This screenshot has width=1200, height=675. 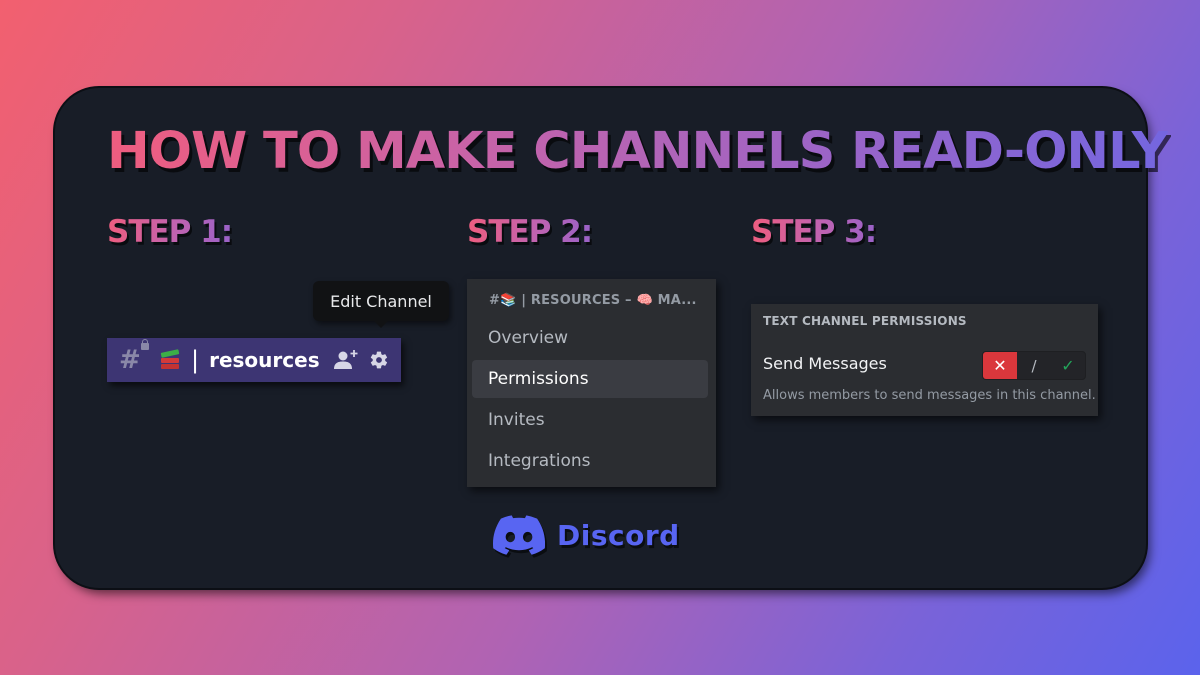 I want to click on menu-item-invites: Invites, so click(x=590, y=420).